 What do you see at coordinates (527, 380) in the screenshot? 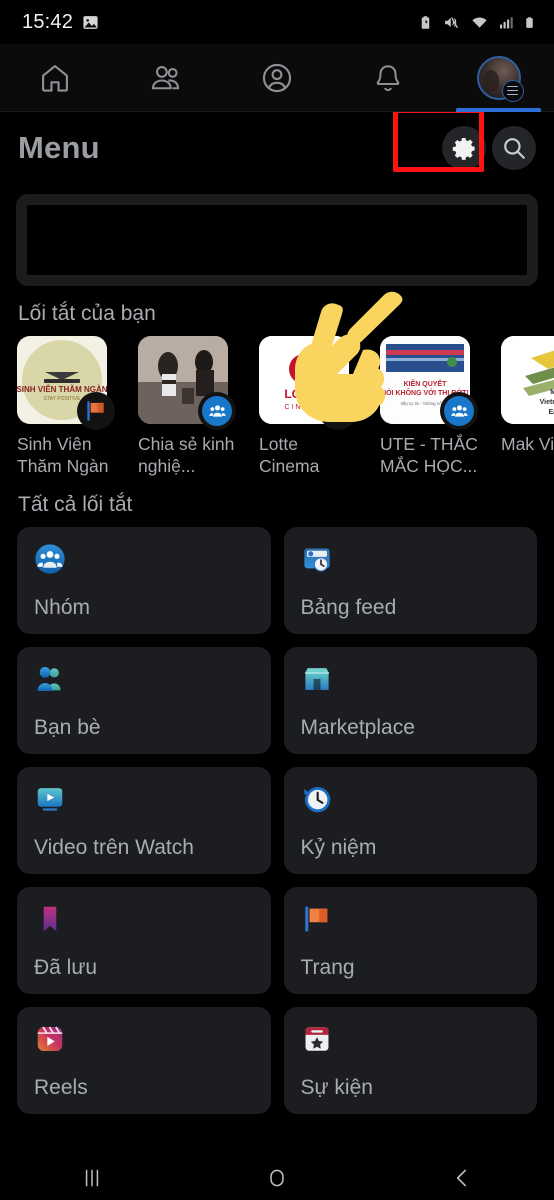
I see `shortcut-thumbnail: Make Vietnamese Easier` at bounding box center [527, 380].